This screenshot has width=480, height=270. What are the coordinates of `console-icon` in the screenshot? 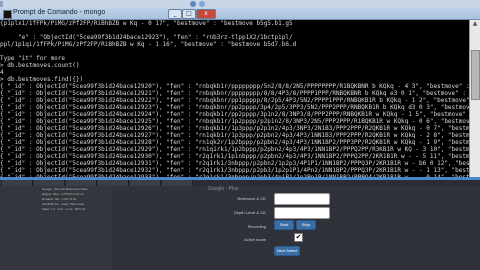 It's located at (7, 14).